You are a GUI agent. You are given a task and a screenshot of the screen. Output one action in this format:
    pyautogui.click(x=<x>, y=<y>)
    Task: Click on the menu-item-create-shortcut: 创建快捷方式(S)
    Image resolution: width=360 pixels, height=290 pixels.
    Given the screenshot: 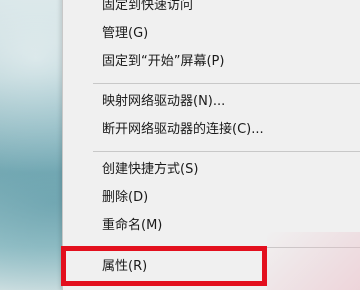 What is the action you would take?
    pyautogui.click(x=211, y=170)
    